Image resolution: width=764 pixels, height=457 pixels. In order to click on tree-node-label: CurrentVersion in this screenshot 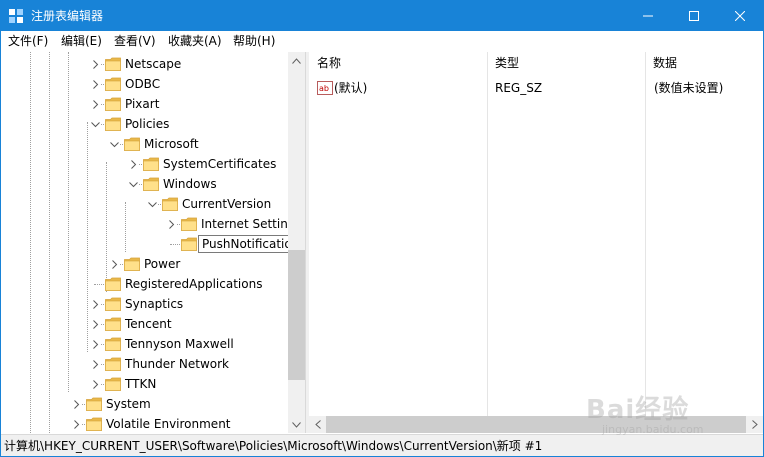, I will do `click(227, 204)`.